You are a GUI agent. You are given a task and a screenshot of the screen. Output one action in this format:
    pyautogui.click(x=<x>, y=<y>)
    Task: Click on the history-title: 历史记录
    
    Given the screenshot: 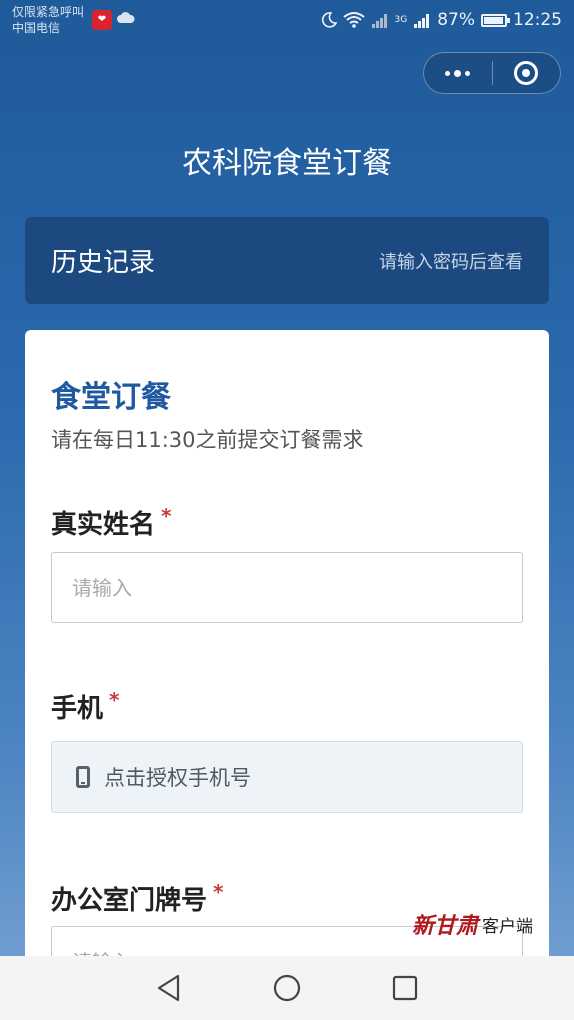 What is the action you would take?
    pyautogui.click(x=103, y=263)
    